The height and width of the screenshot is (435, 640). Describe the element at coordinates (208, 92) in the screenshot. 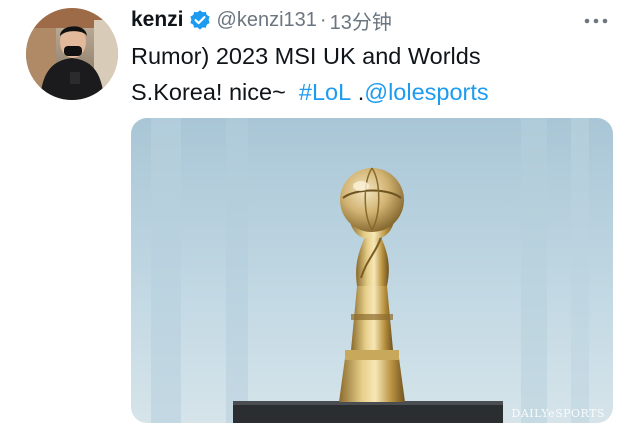

I see `tweet-text-plain: S.Korea! nice~` at that location.